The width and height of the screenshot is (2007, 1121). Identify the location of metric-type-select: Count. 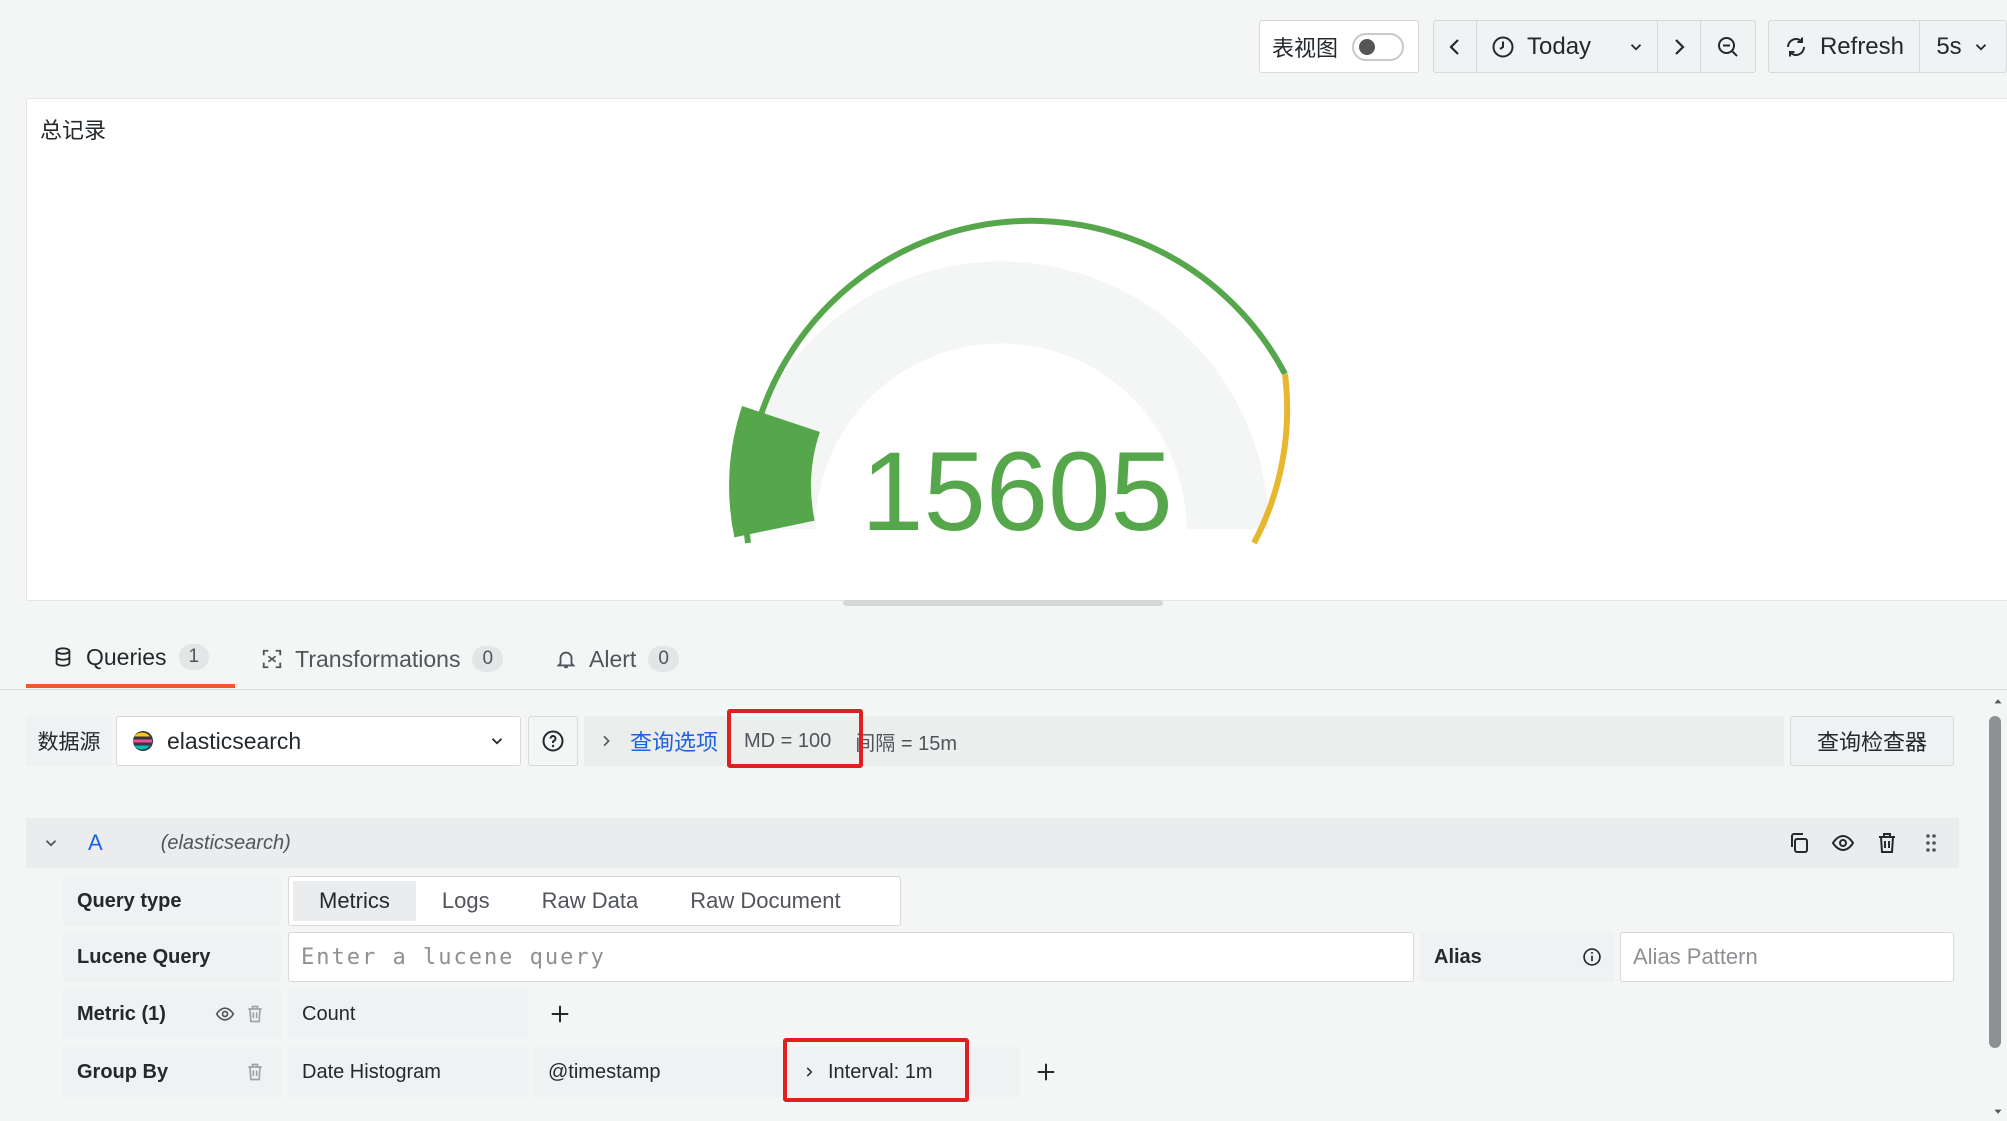
(408, 1014).